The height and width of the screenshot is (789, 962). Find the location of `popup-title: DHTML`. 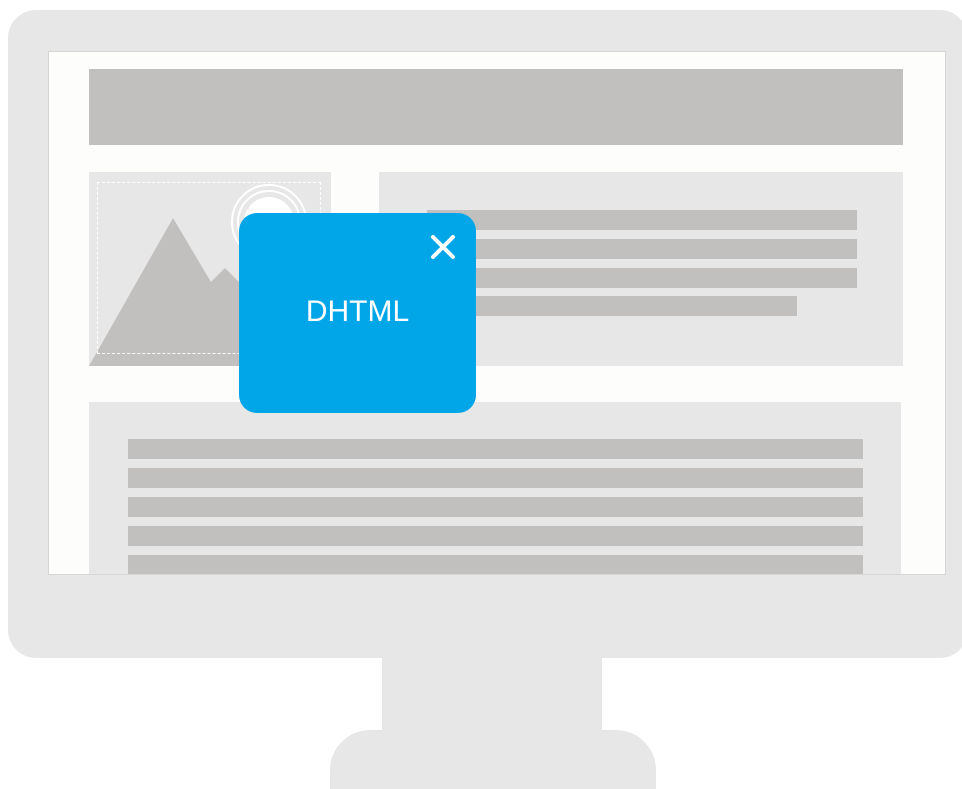

popup-title: DHTML is located at coordinates (357, 311).